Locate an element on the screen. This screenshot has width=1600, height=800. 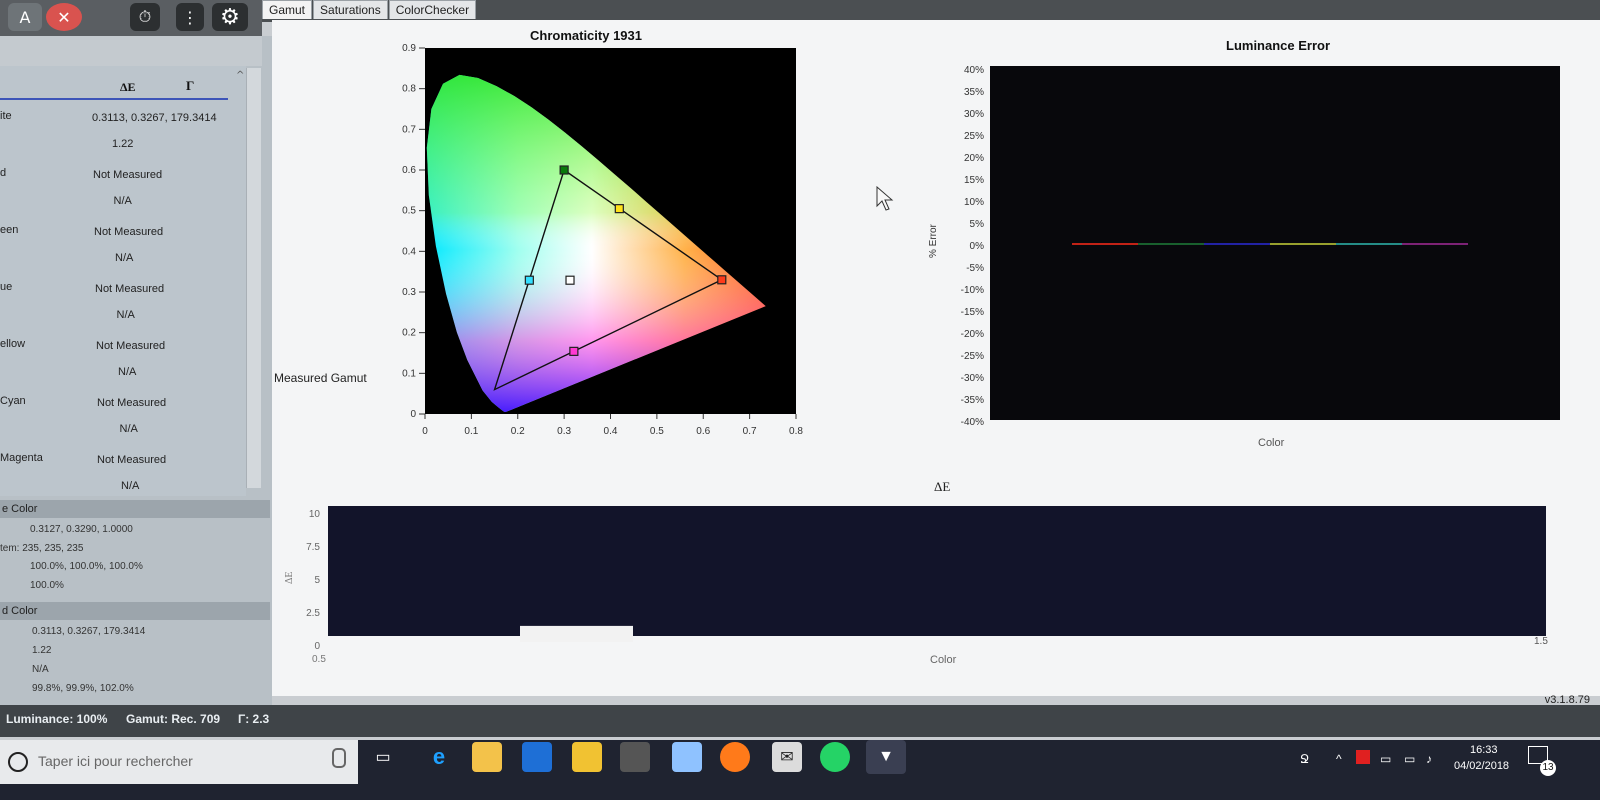
table-row-label: Cyan is located at coordinates (13, 401).